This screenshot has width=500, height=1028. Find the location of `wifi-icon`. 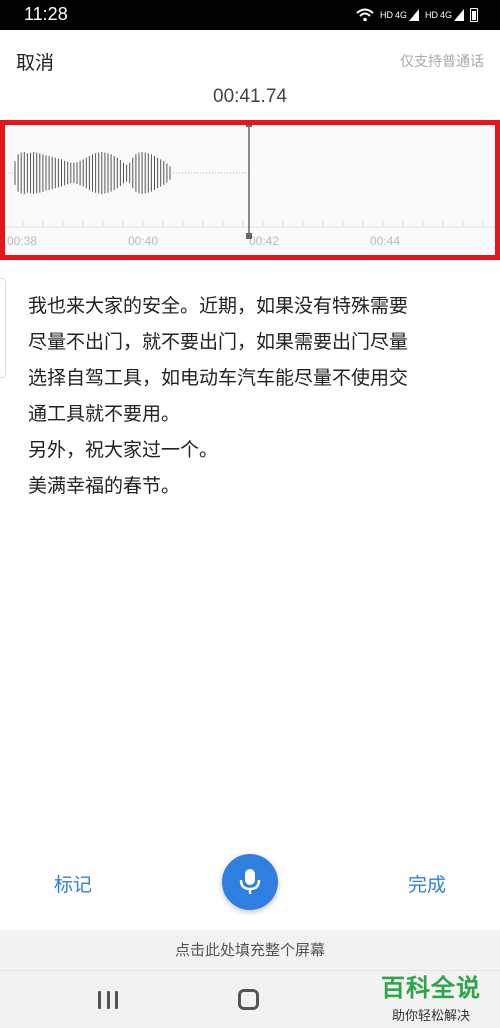

wifi-icon is located at coordinates (365, 15).